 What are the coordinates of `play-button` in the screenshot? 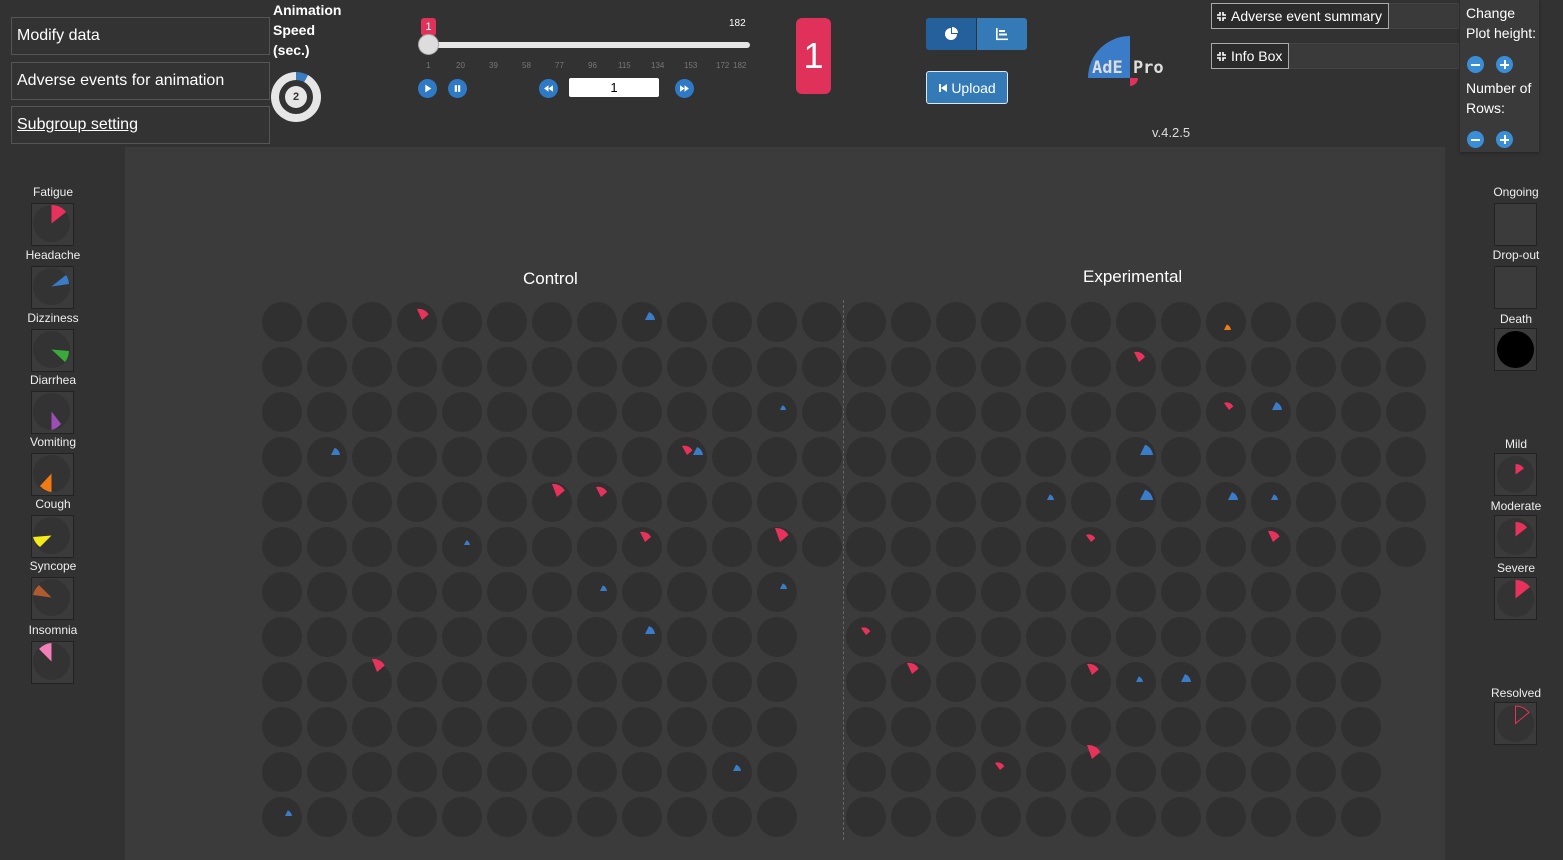 It's located at (427, 88).